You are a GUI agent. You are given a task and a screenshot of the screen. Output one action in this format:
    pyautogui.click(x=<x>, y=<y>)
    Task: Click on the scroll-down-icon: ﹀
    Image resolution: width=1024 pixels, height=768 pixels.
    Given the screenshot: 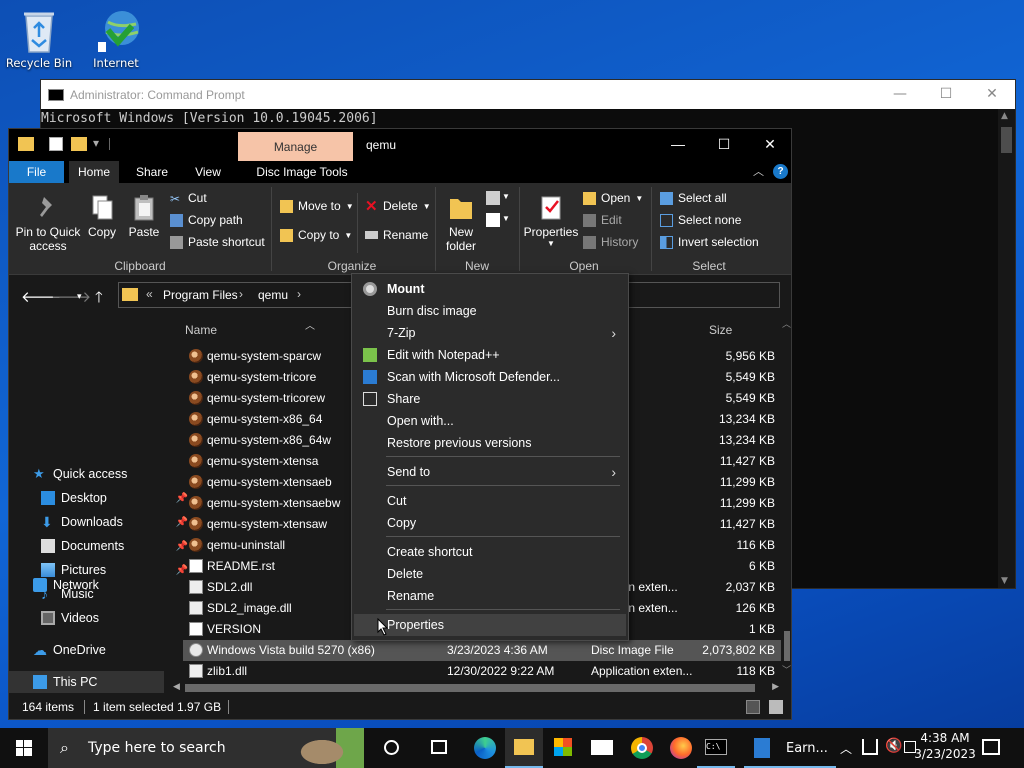 What is the action you would take?
    pyautogui.click(x=786, y=669)
    